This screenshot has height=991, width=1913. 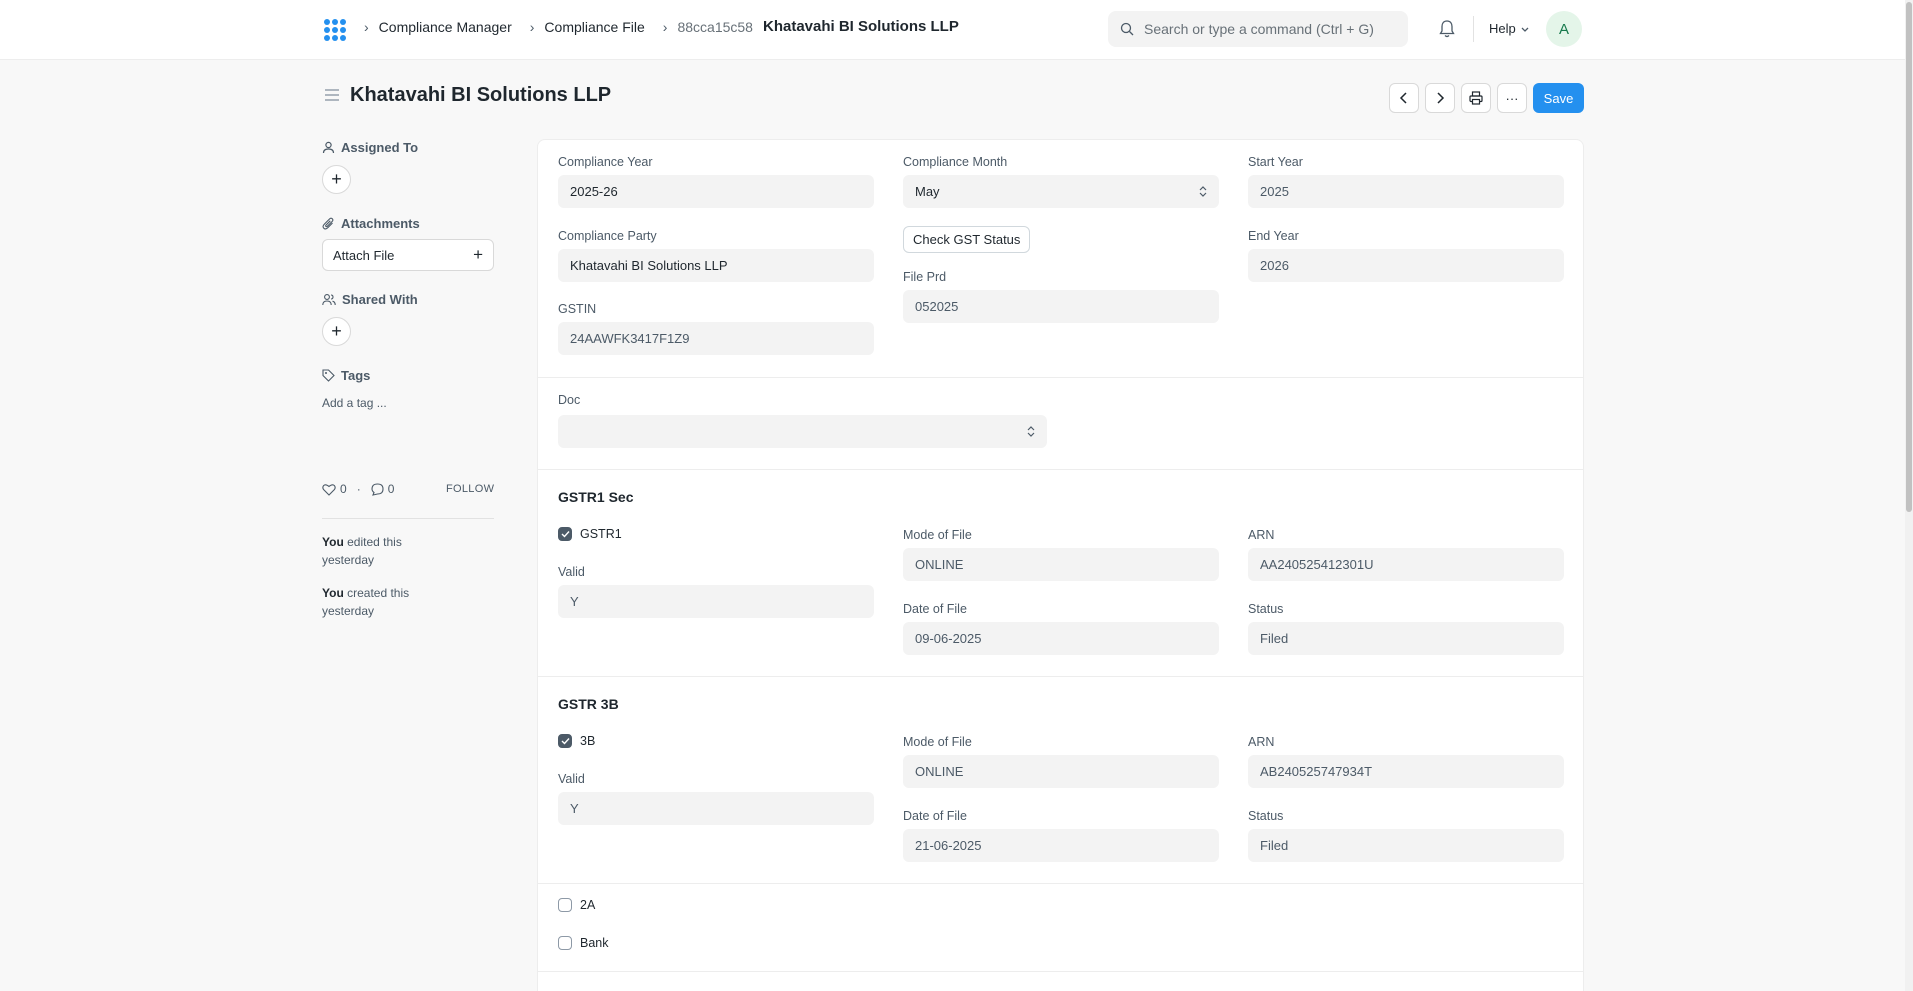 I want to click on chevron-down-icon, so click(x=1525, y=29).